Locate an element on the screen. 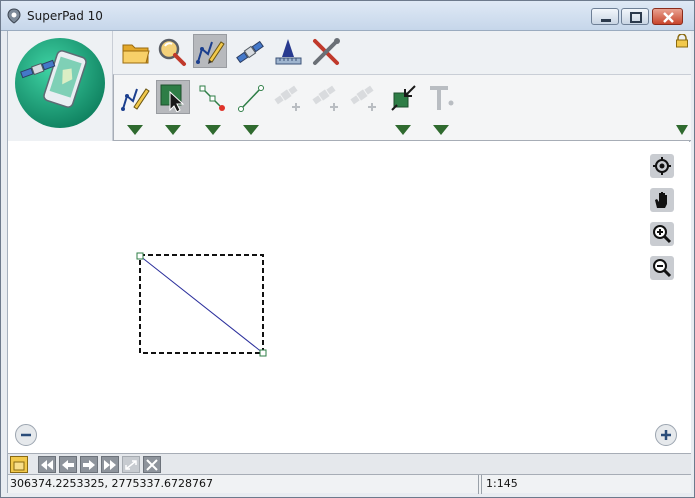 This screenshot has height=498, width=695. maximize-button is located at coordinates (635, 16).